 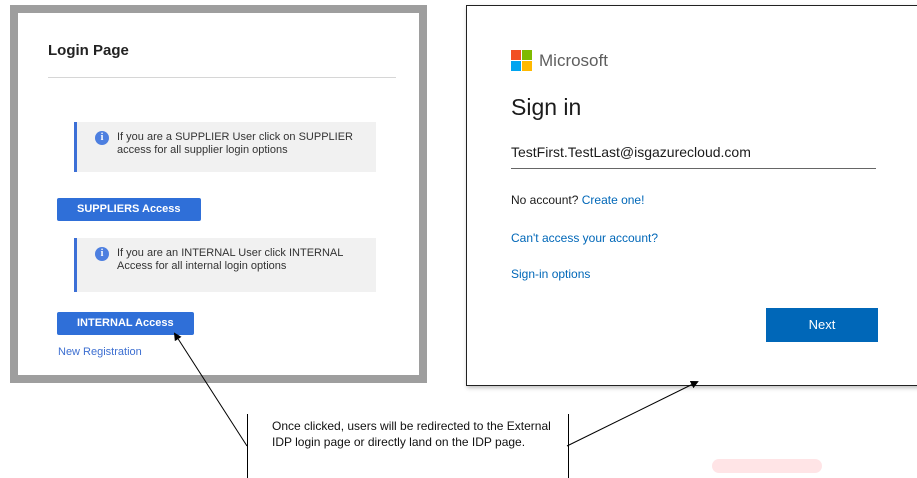 What do you see at coordinates (545, 200) in the screenshot?
I see `no-account-label: No account?` at bounding box center [545, 200].